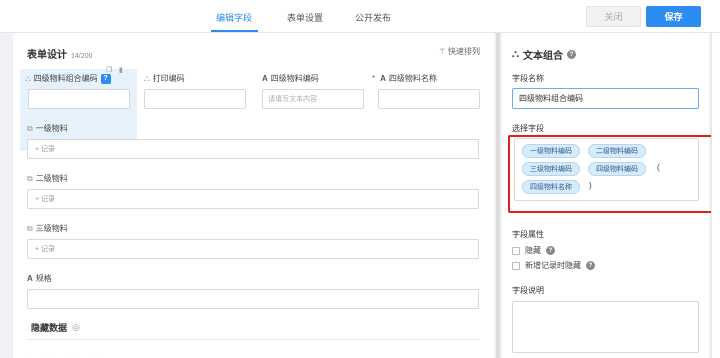  What do you see at coordinates (617, 169) in the screenshot?
I see `field-chip: 四级物料编码` at bounding box center [617, 169].